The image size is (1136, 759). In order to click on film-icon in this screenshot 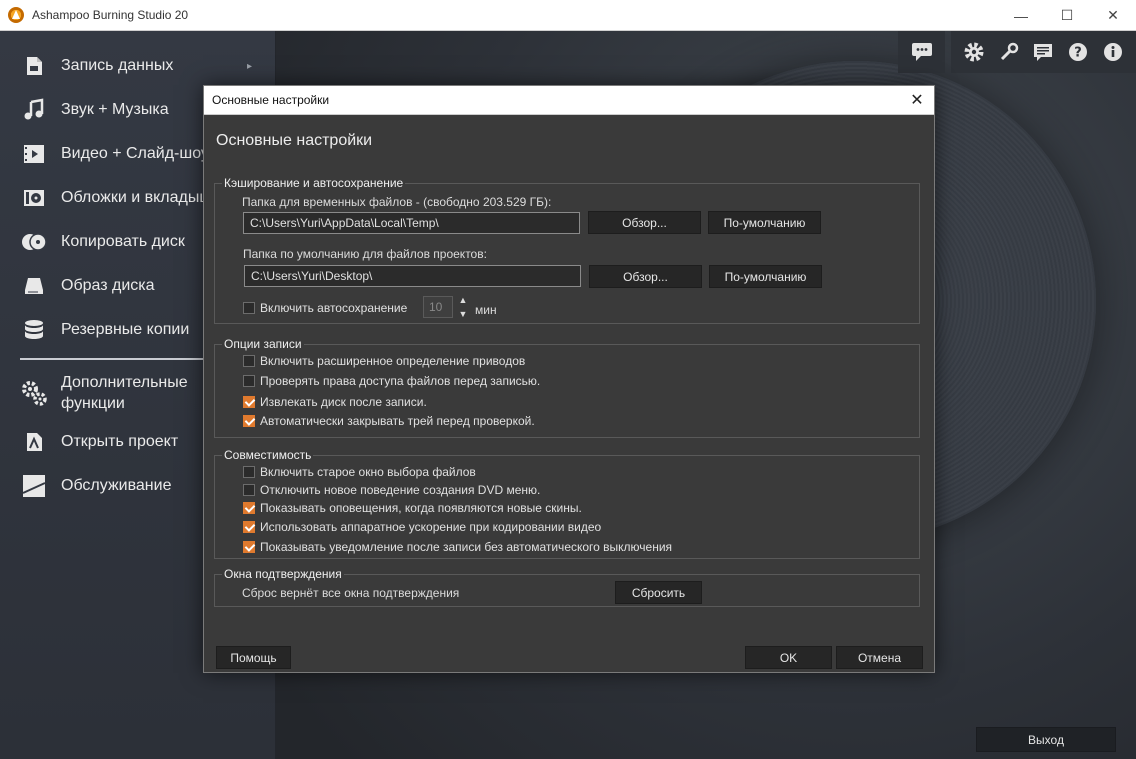, I will do `click(34, 154)`.